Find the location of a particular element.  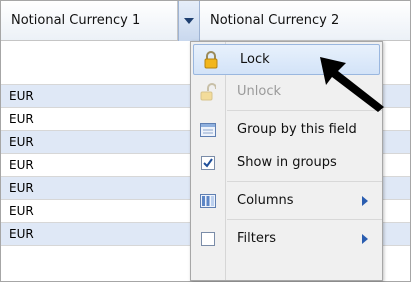

menu-item-columns: Columns is located at coordinates (286, 200).